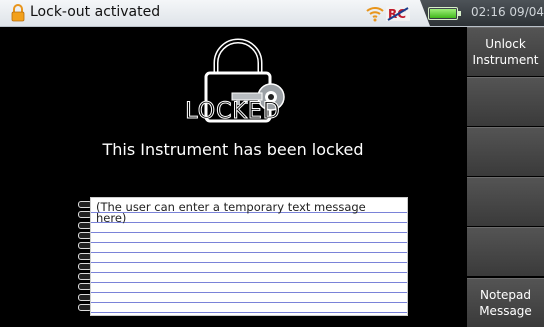 The height and width of the screenshot is (327, 544). Describe the element at coordinates (233, 149) in the screenshot. I see `lock-message: This Instrument has been locked` at that location.